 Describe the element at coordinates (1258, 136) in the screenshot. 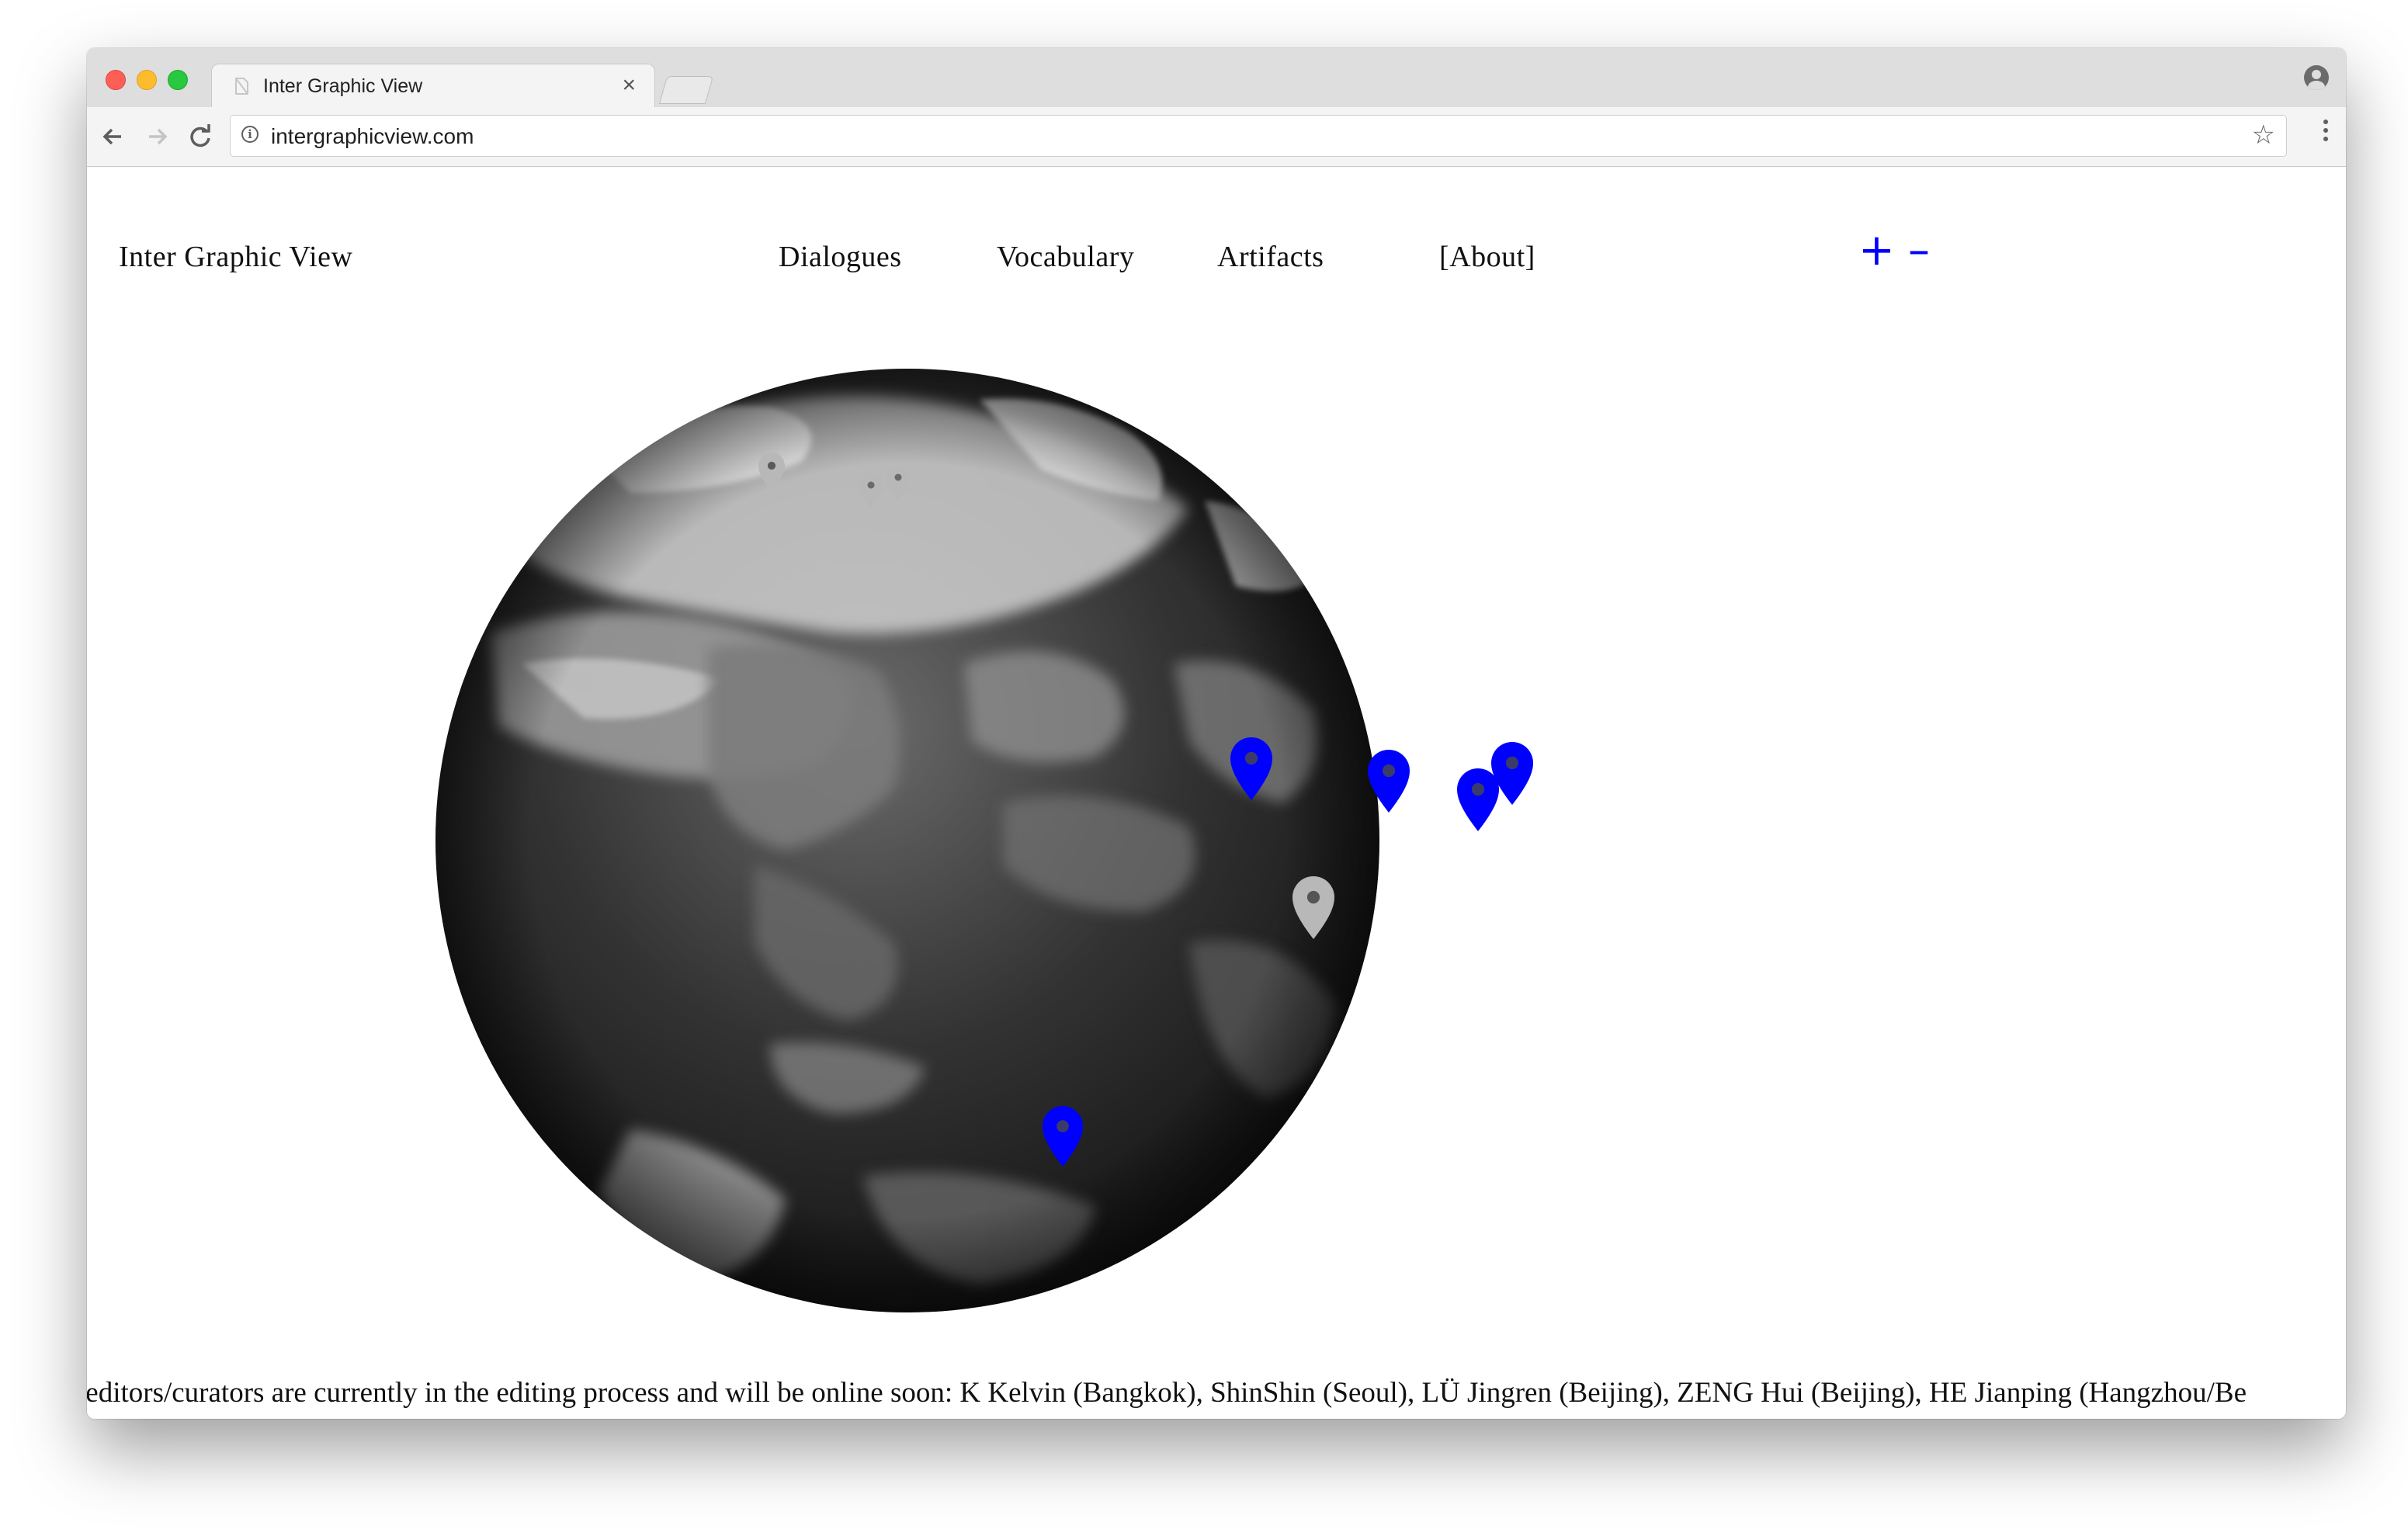

I see `address-bar: i intergraphicview.com ☆` at that location.